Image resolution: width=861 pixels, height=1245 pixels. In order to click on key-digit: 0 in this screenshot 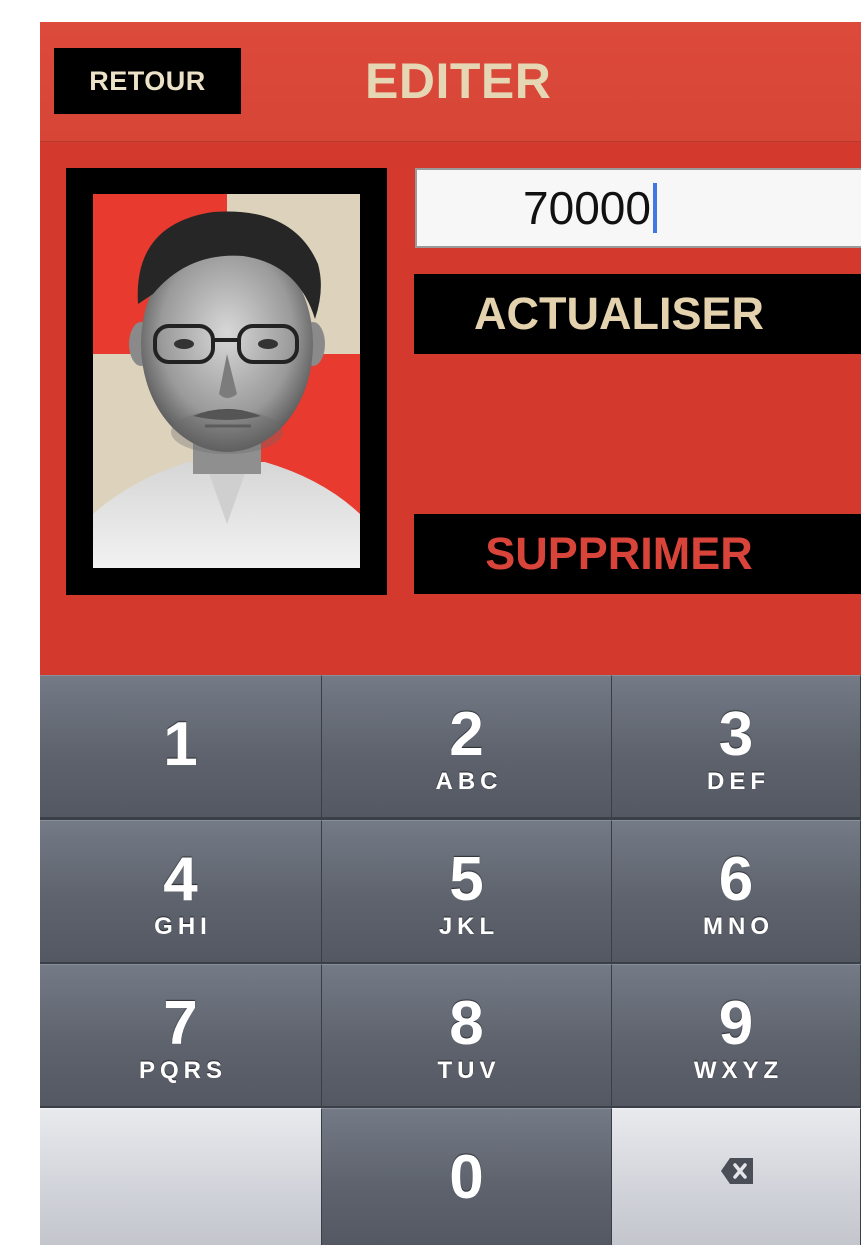, I will do `click(466, 1177)`.